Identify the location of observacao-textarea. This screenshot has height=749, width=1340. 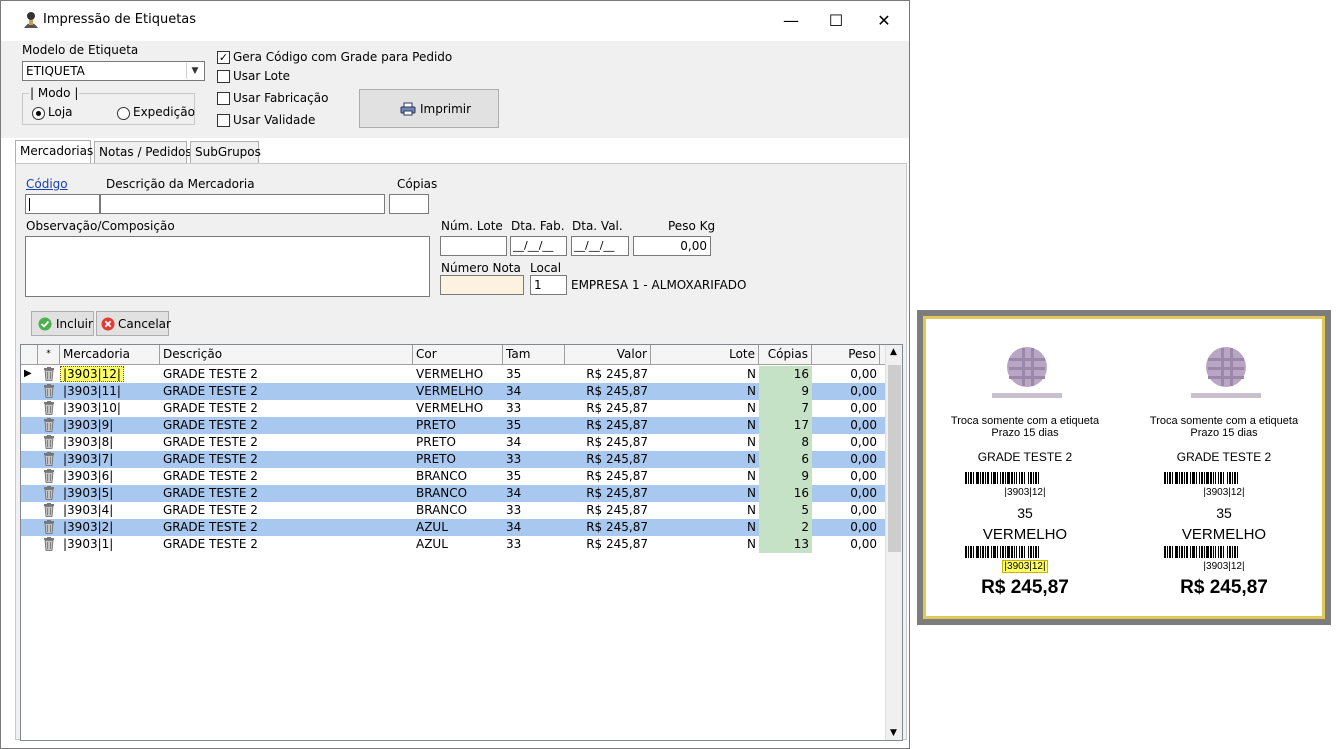
(227, 266).